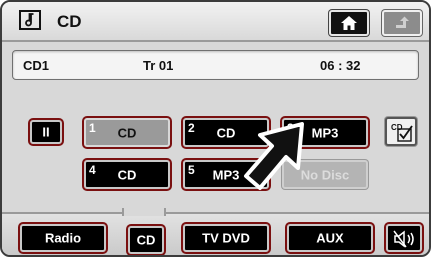 This screenshot has width=437, height=259. Describe the element at coordinates (215, 65) in the screenshot. I see `track-info-bar: CD1 Tr 01 06 : 32` at that location.